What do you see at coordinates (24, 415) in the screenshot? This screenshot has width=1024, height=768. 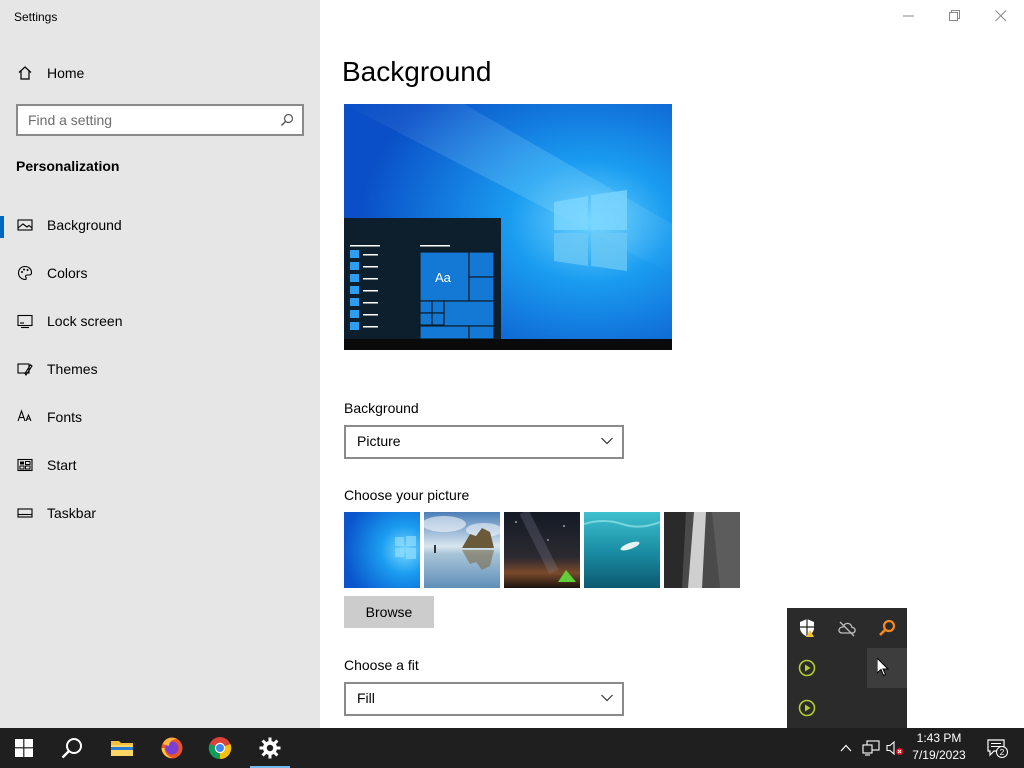 I see `fonts-icon` at bounding box center [24, 415].